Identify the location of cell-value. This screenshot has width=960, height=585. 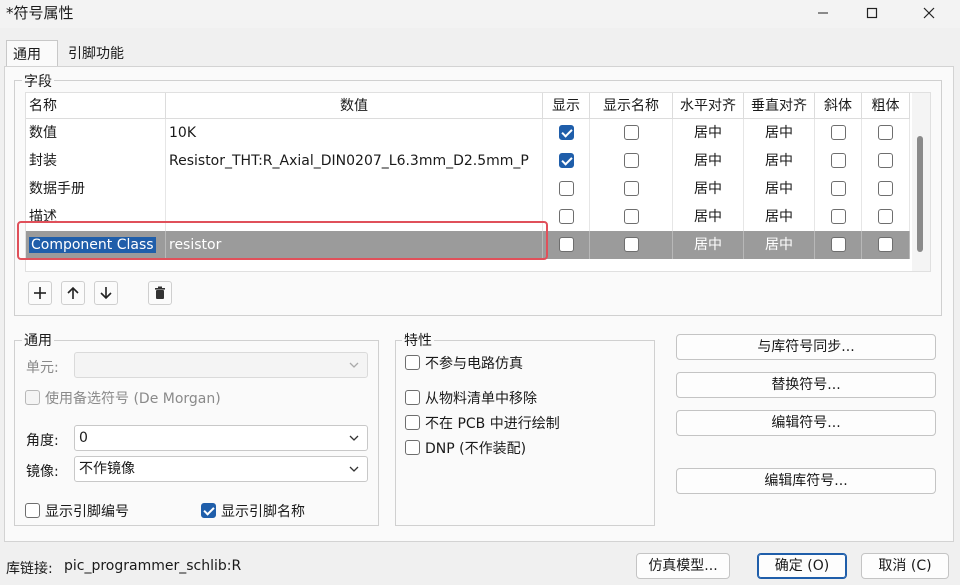
(354, 189).